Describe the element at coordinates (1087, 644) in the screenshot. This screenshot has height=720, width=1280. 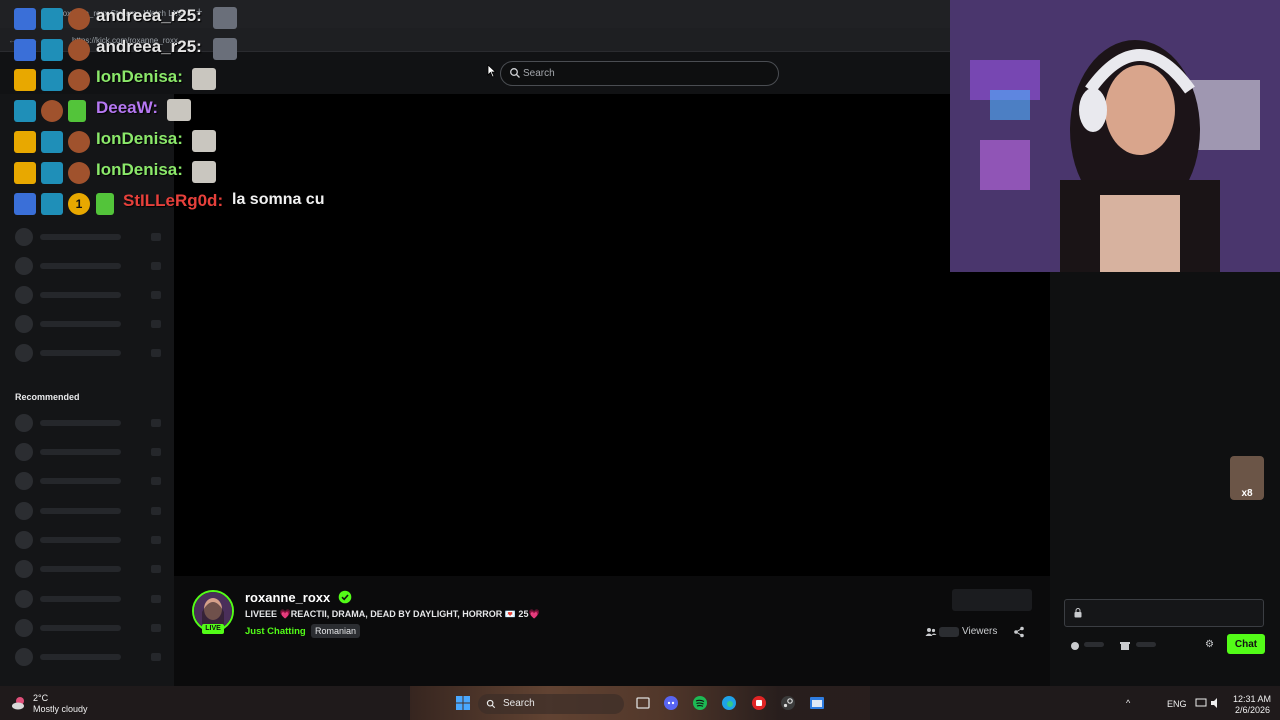
I see `chat-points-tool` at that location.